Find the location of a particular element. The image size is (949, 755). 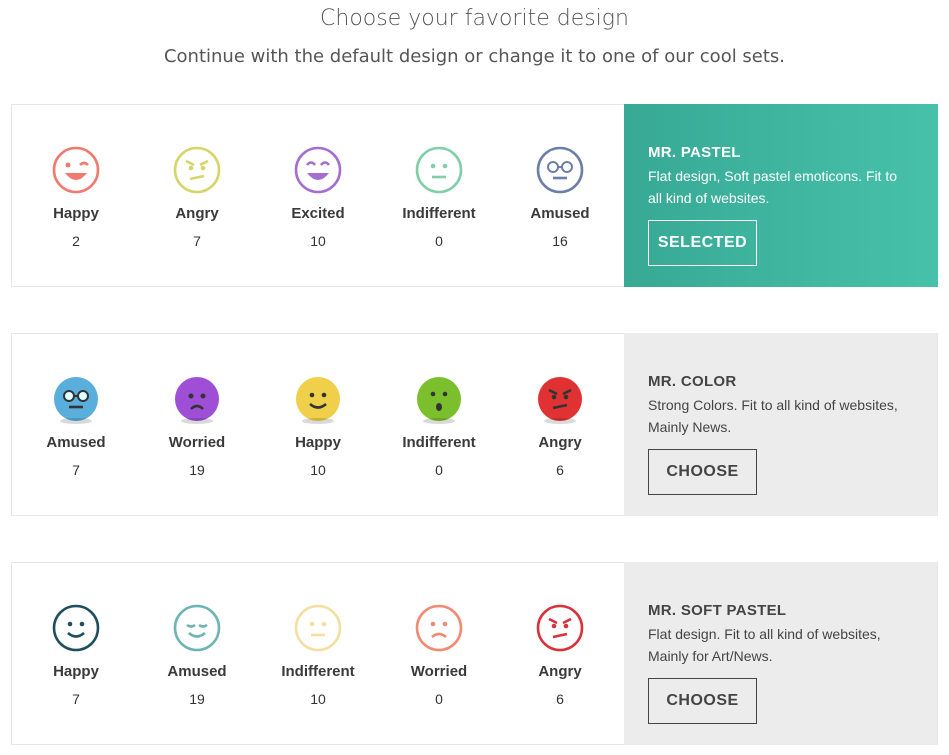

emoticon-item: Excited 10 is located at coordinates (318, 197).